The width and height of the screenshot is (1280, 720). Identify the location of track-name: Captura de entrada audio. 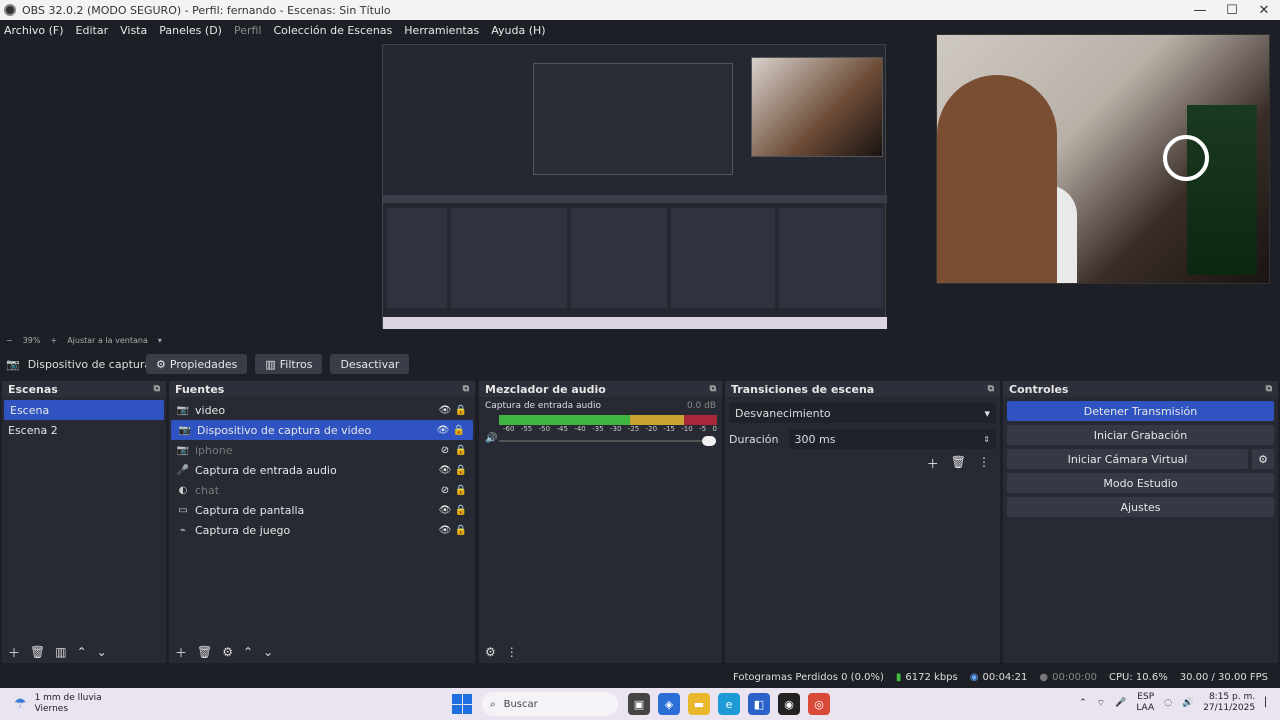
(543, 406).